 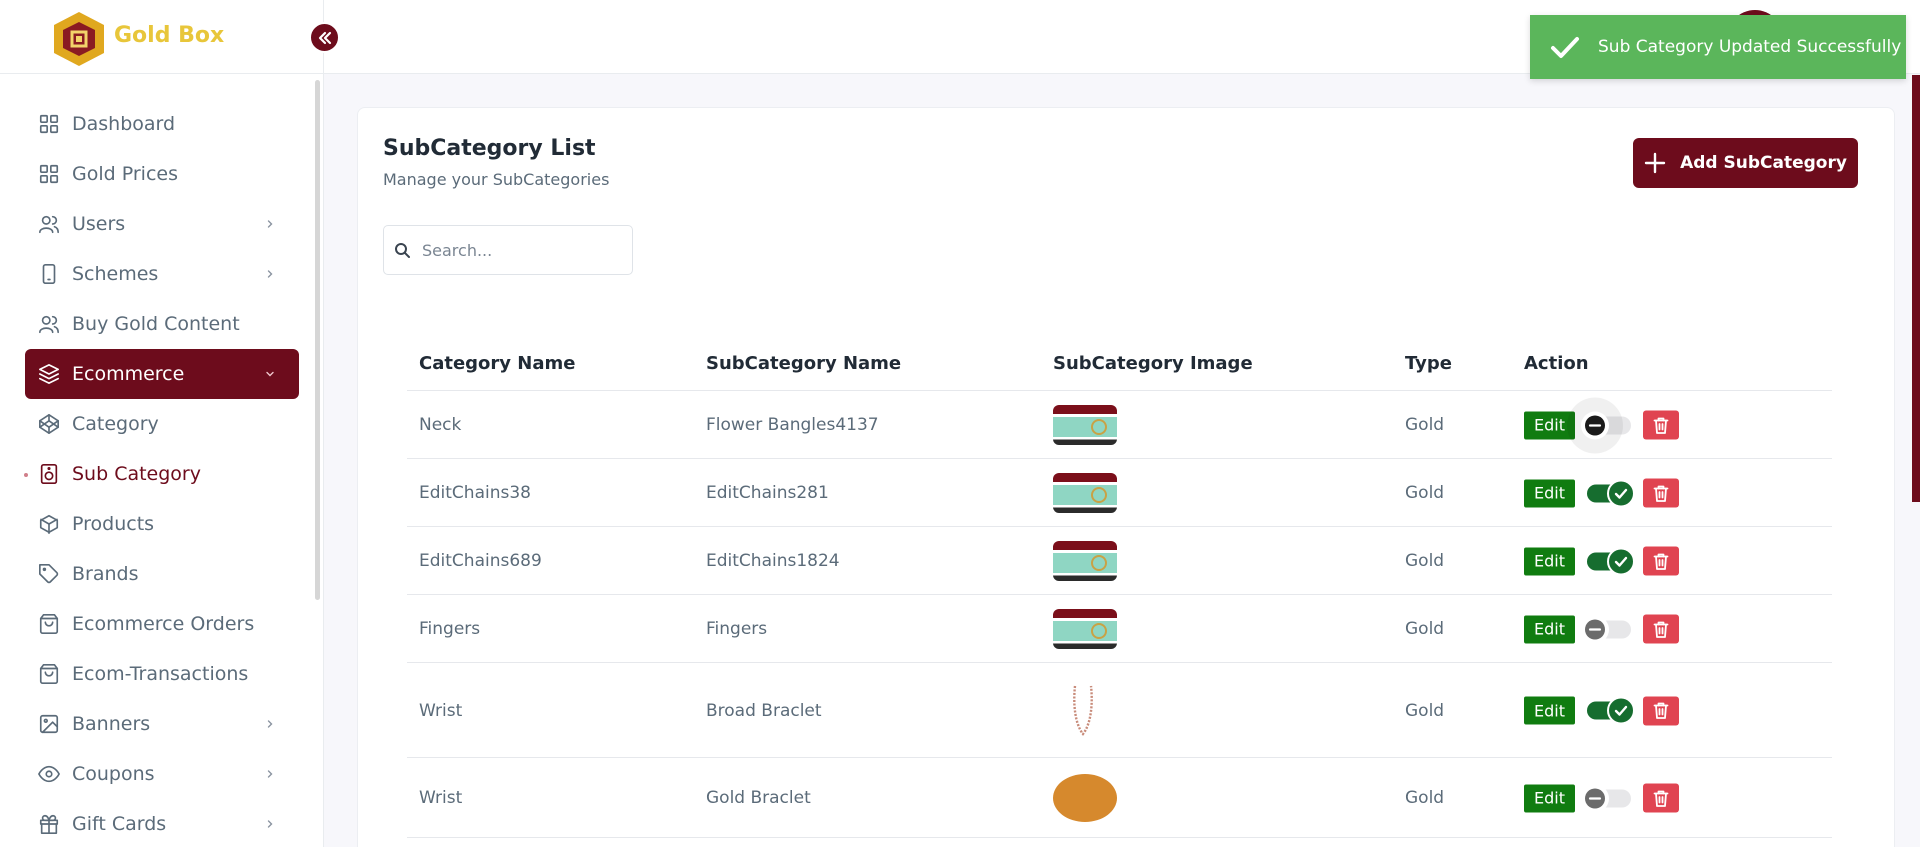 What do you see at coordinates (113, 524) in the screenshot?
I see `sidebar-item-label: Products` at bounding box center [113, 524].